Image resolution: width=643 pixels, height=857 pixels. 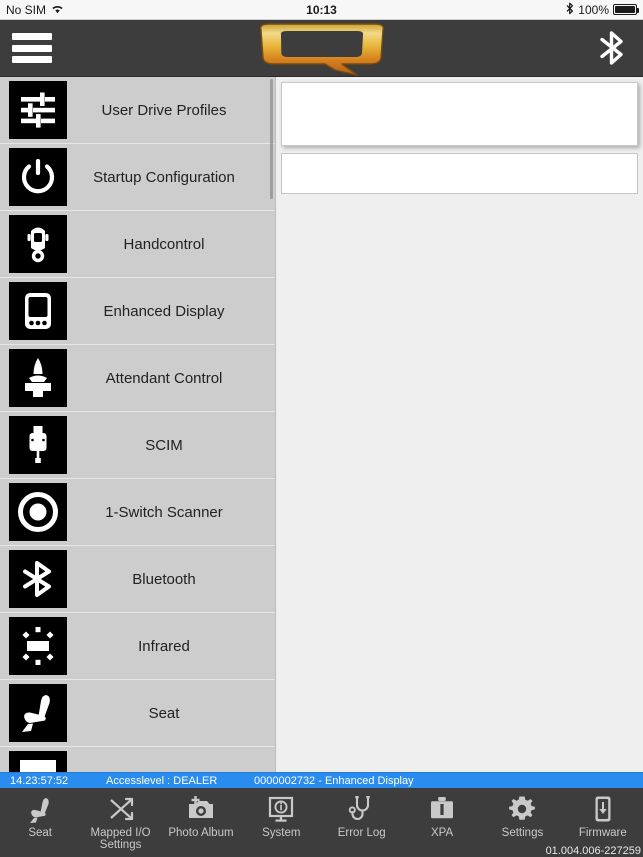 I want to click on sidebar-item-1-switch-scanner: 1-Switch Scanner, so click(x=137, y=512).